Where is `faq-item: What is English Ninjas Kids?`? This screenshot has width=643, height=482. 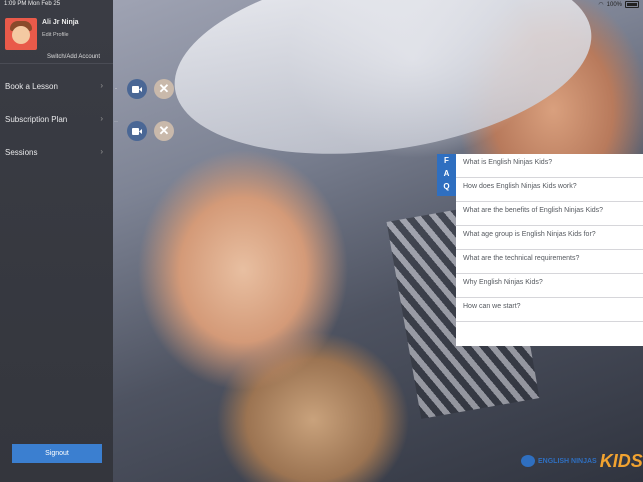 faq-item: What is English Ninjas Kids? is located at coordinates (549, 166).